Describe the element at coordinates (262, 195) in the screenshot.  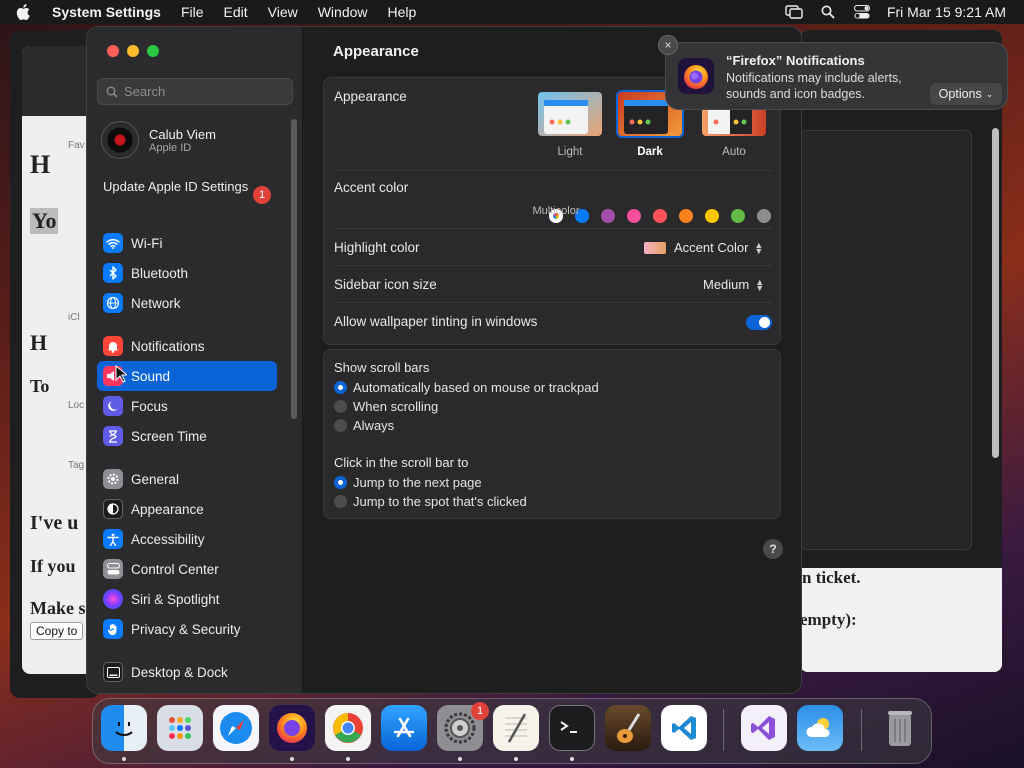
I see `update-badge: 1` at that location.